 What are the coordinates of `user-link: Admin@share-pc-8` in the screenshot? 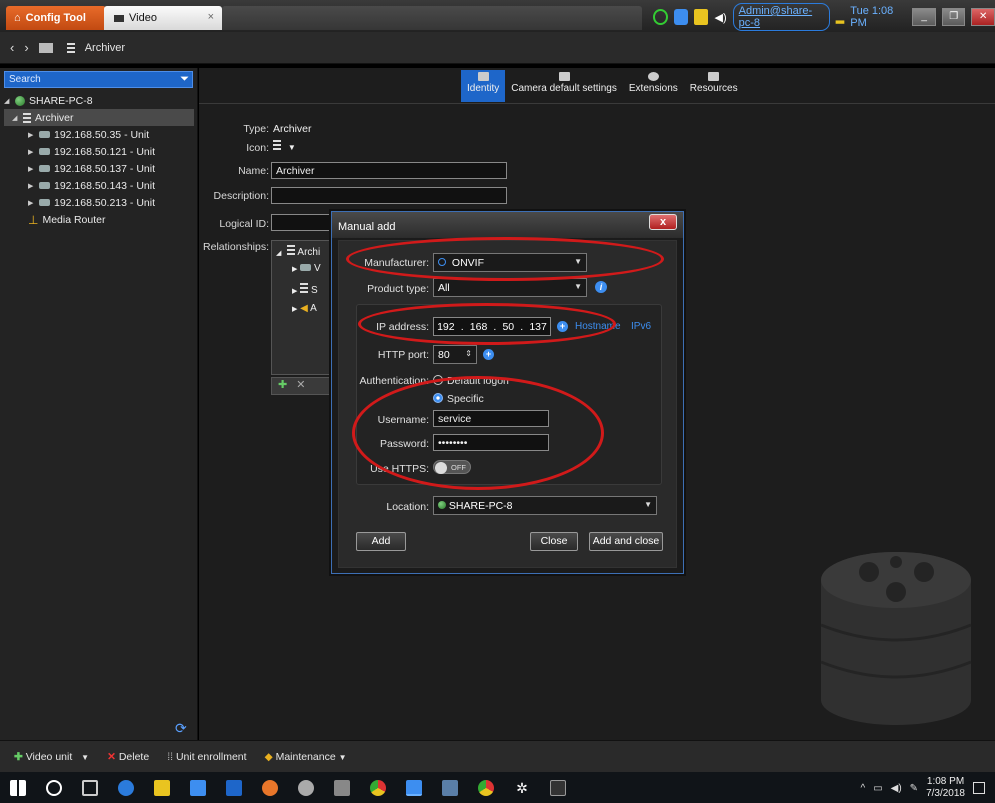 It's located at (781, 17).